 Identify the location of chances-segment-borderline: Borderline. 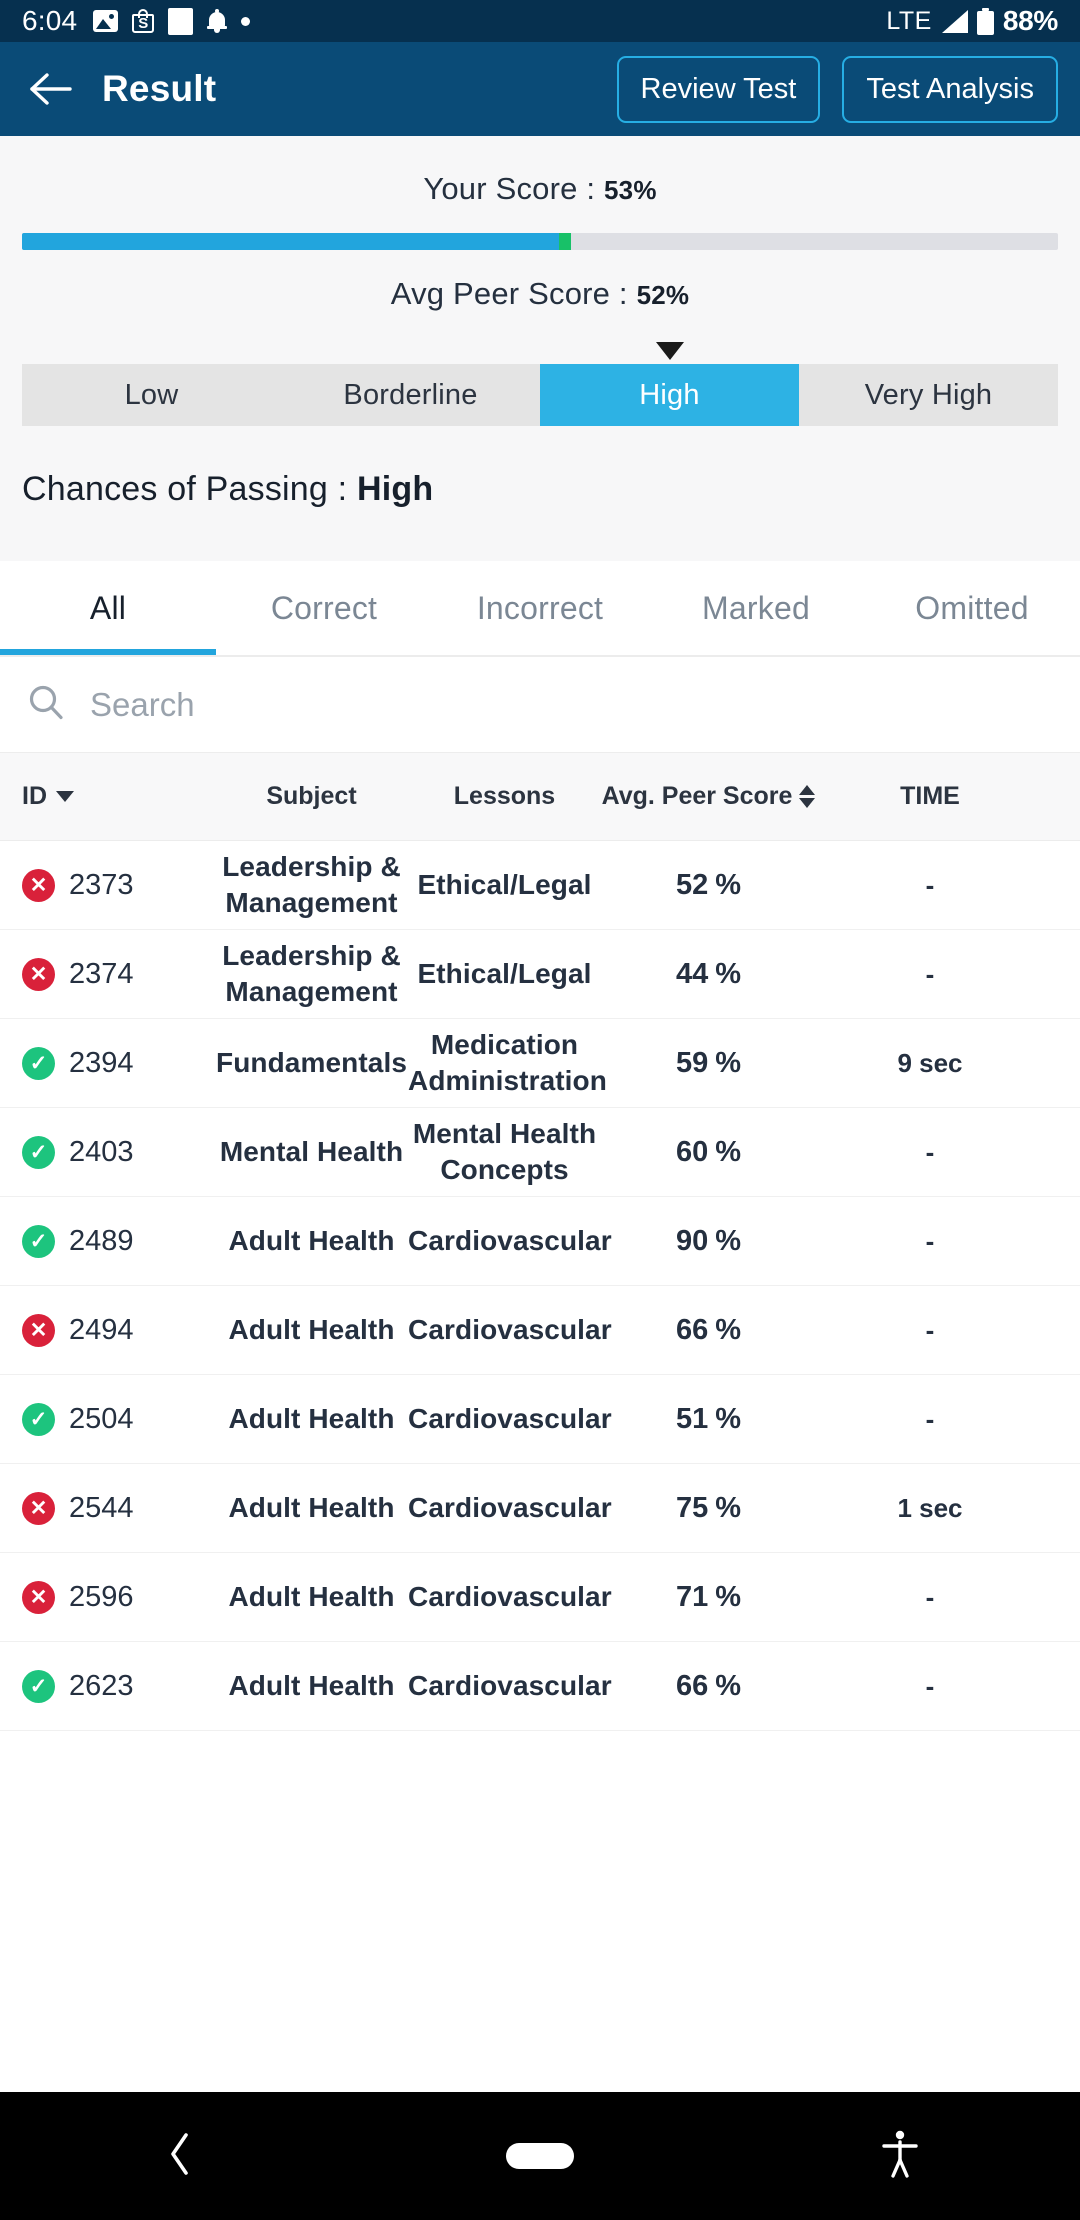
(410, 395).